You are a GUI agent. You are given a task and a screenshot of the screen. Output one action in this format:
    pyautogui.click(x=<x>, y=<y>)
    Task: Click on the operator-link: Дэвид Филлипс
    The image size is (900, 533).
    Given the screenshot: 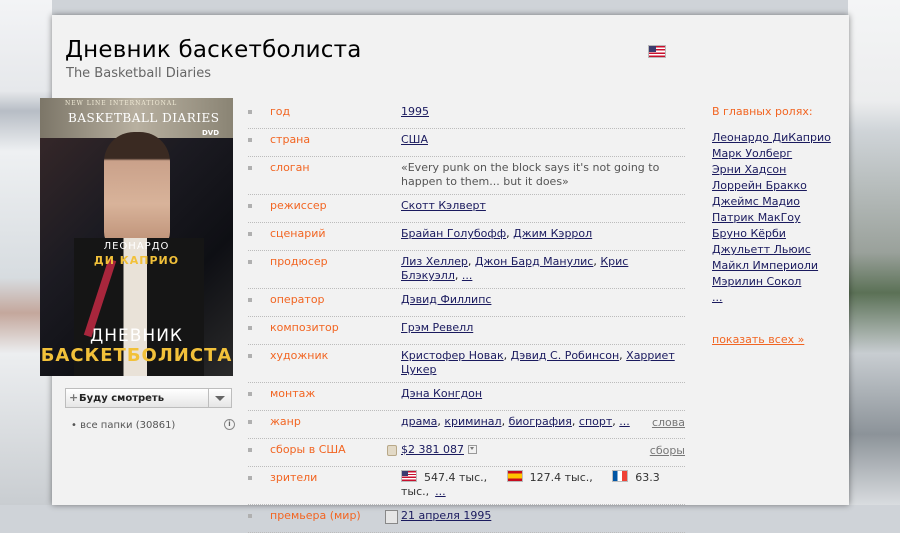 What is the action you would take?
    pyautogui.click(x=446, y=299)
    